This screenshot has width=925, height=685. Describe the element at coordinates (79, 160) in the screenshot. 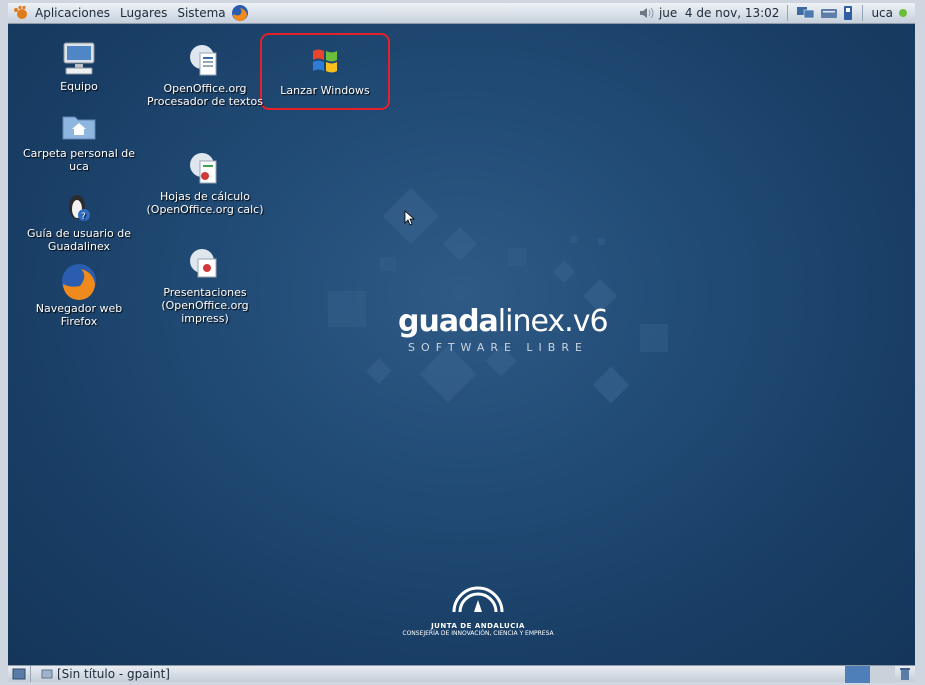

I see `icon-label: Carpeta personal de uca` at that location.